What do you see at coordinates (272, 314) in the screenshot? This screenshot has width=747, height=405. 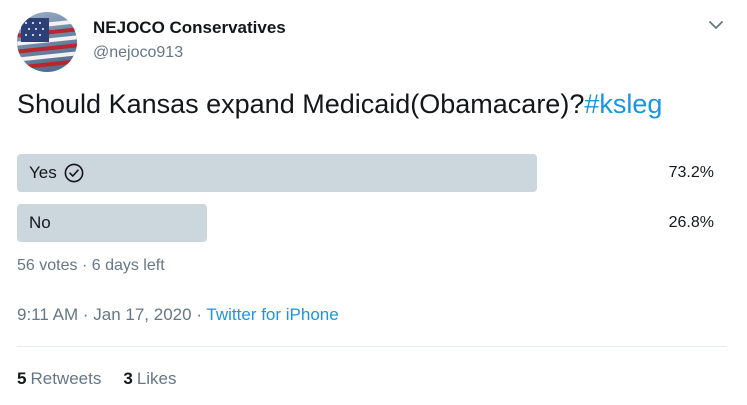 I see `source-link: Twitter for iPhone` at bounding box center [272, 314].